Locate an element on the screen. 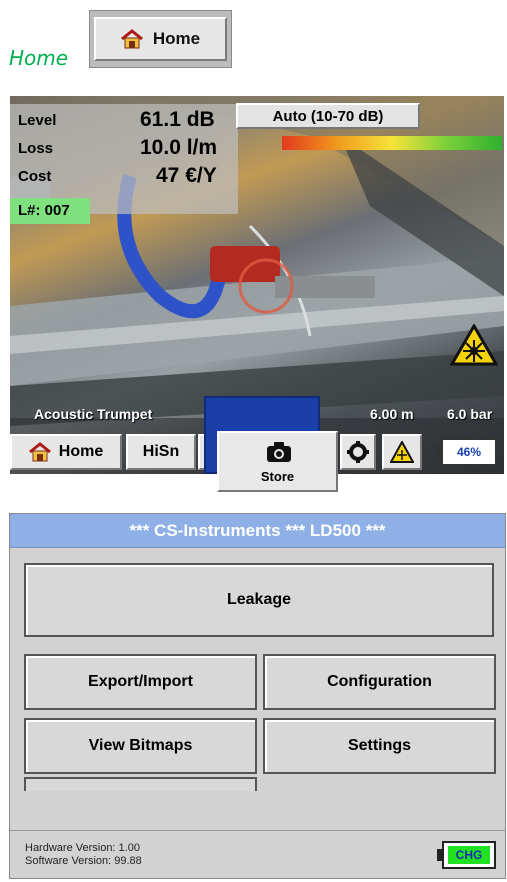  software-version: Software Version: 99.88 is located at coordinates (83, 861).